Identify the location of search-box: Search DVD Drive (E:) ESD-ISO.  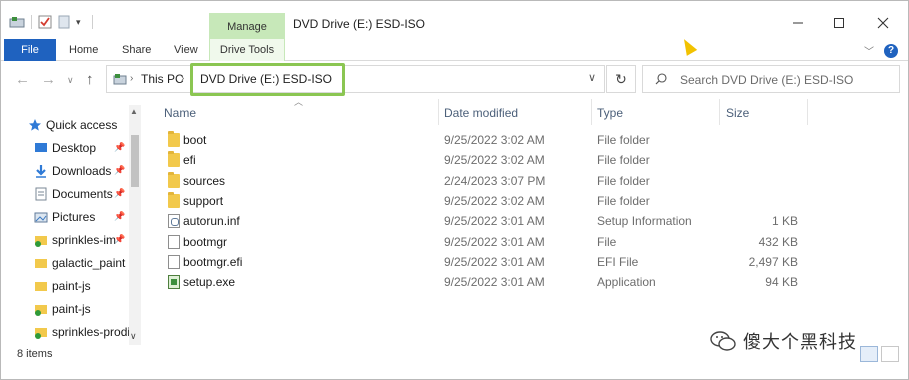
(771, 79).